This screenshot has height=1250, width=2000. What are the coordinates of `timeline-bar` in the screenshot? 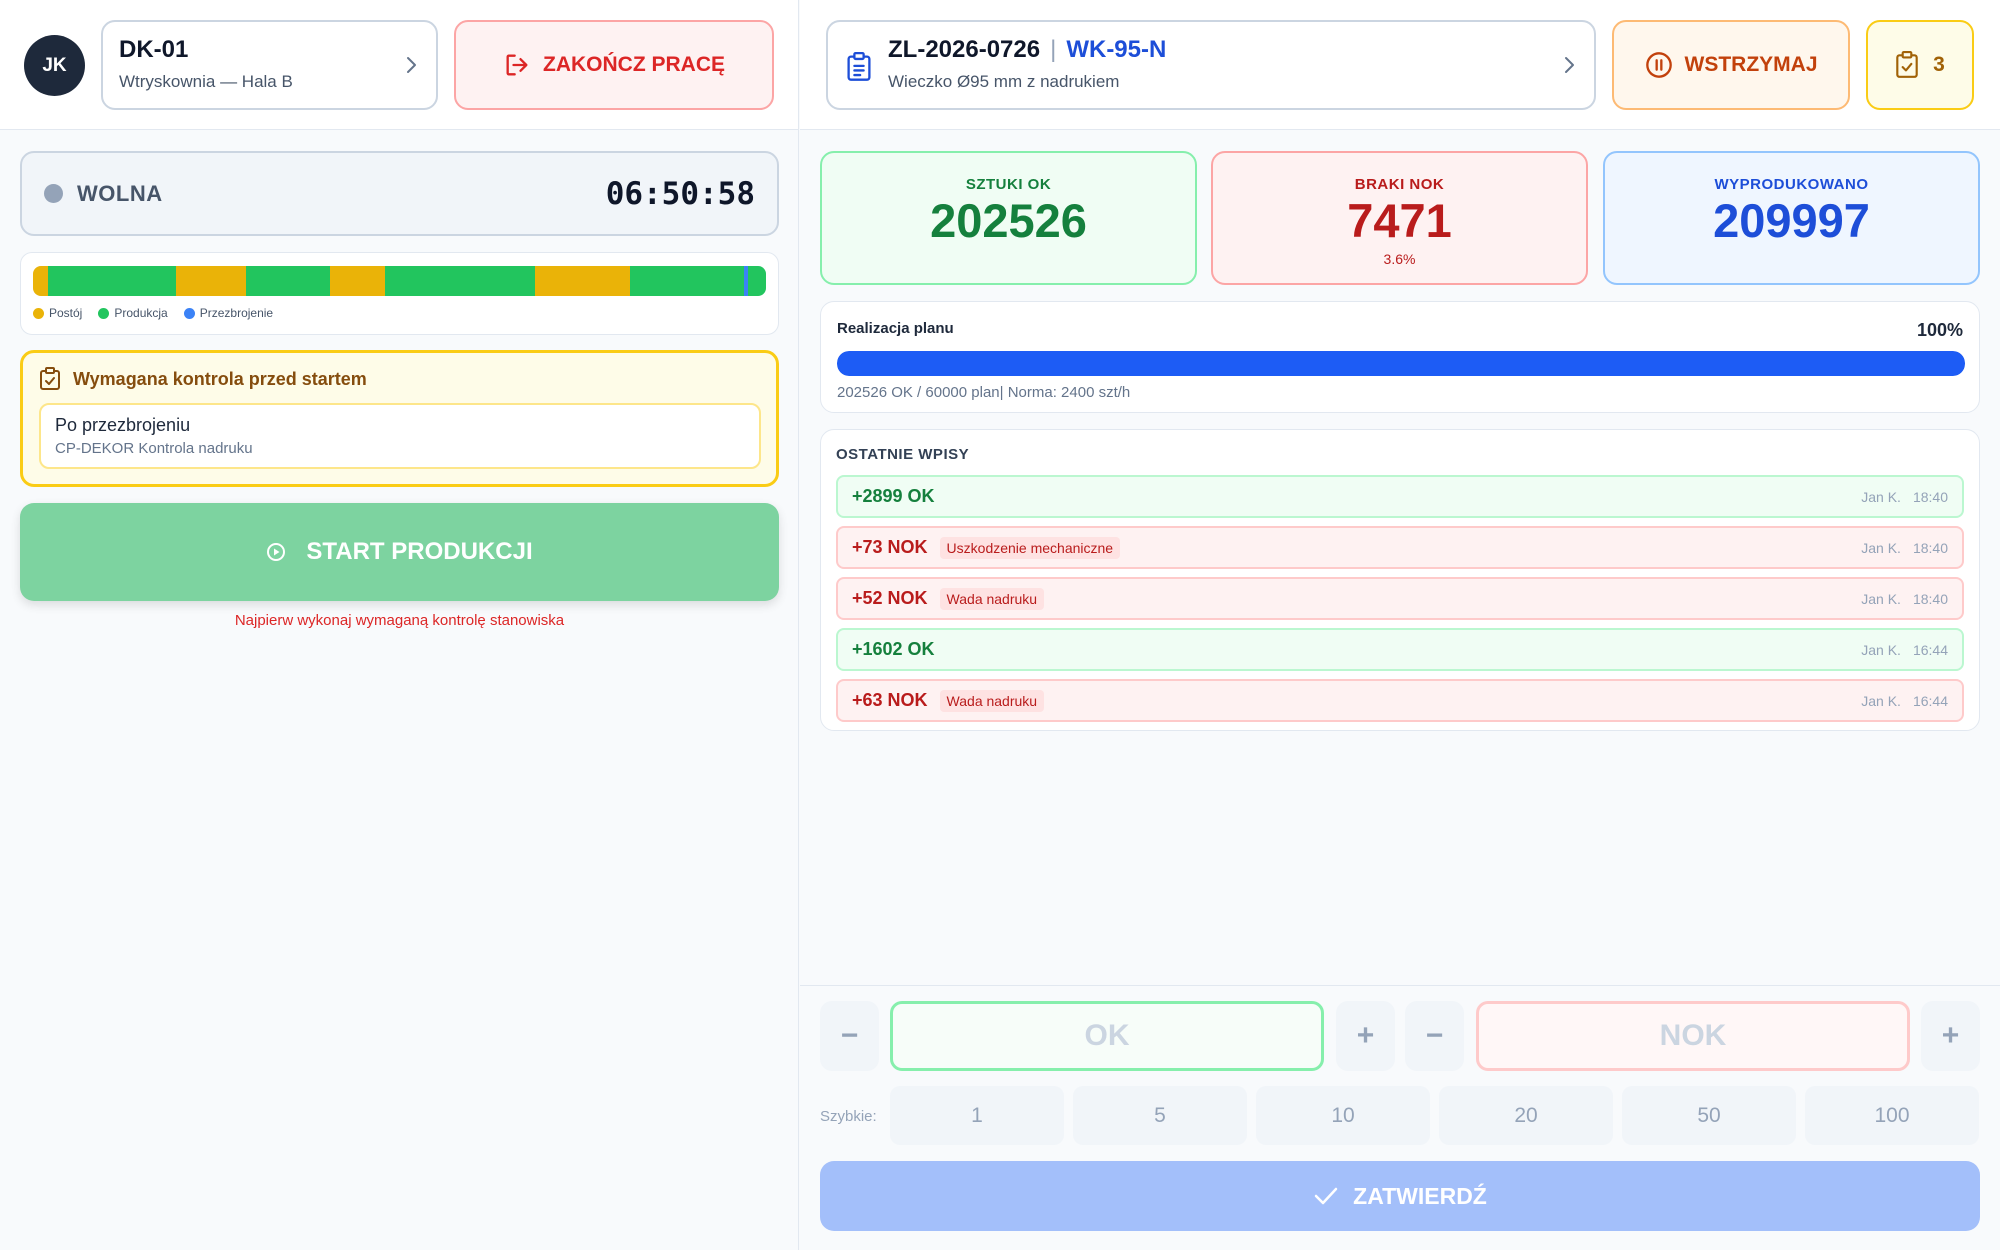 It's located at (399, 281).